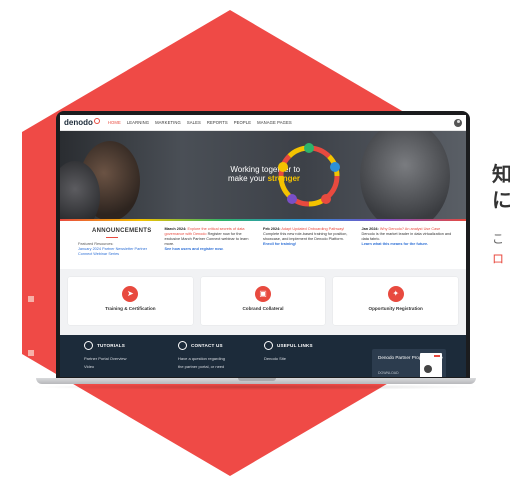 The width and height of the screenshot is (510, 486). What do you see at coordinates (309, 175) in the screenshot?
I see `people-circle-graphic` at bounding box center [309, 175].